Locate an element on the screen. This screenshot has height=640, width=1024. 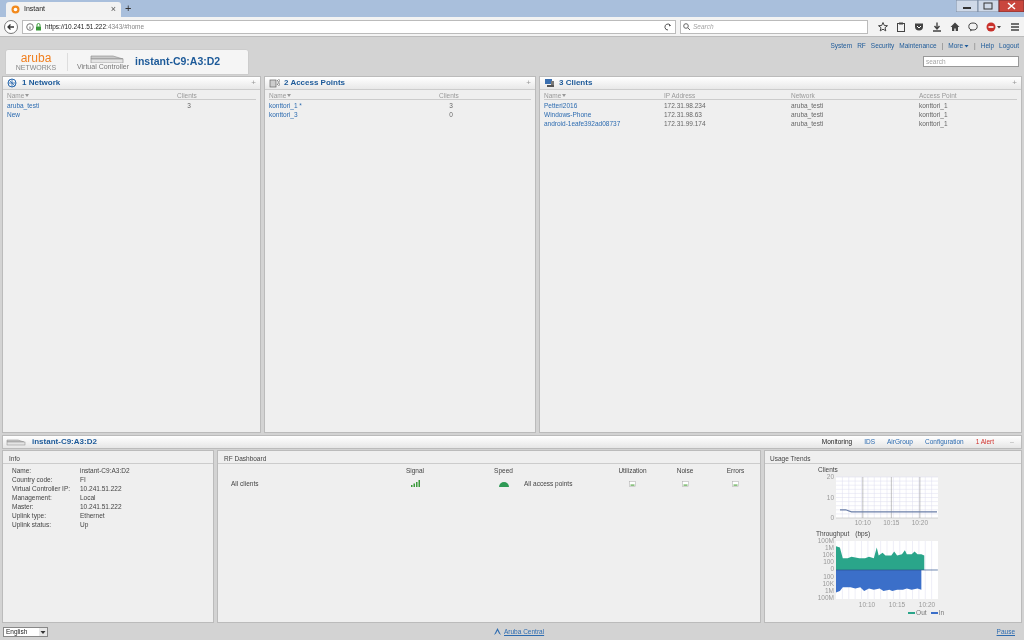
menu-icon is located at coordinates (1015, 26).